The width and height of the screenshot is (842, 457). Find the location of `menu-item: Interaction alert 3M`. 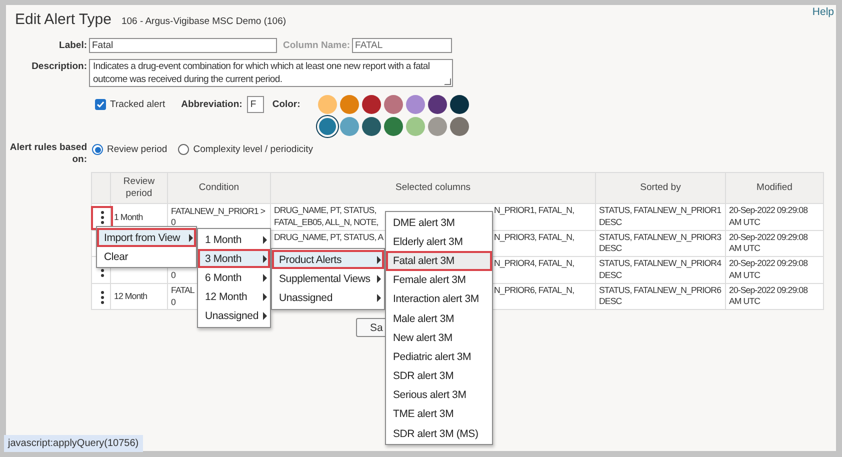

menu-item: Interaction alert 3M is located at coordinates (439, 299).